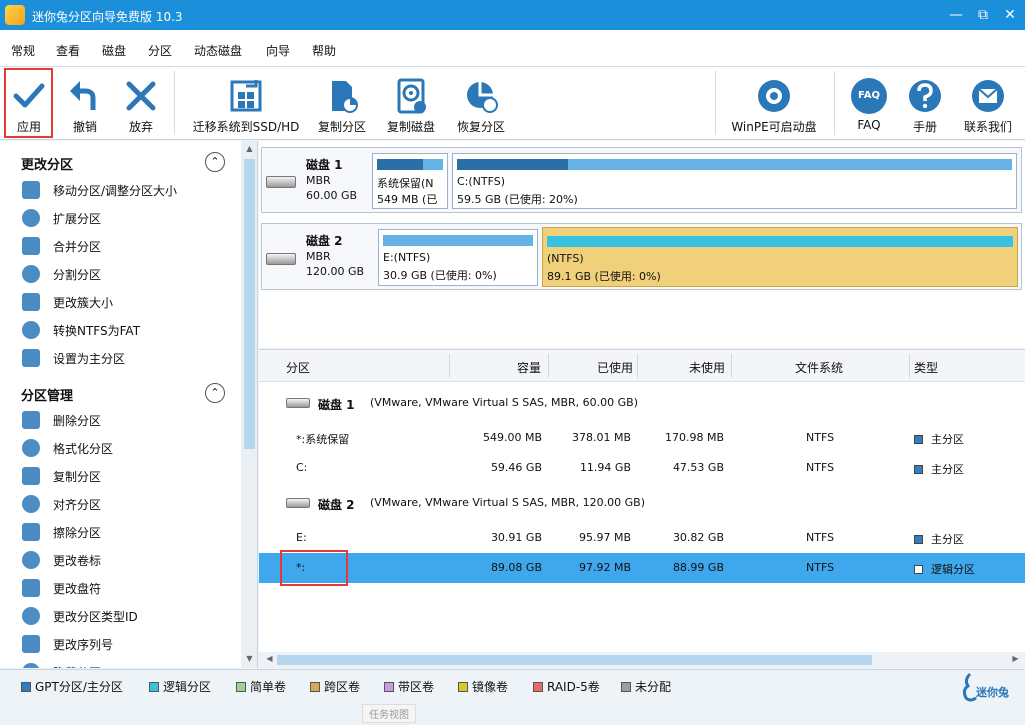 The height and width of the screenshot is (725, 1025). Describe the element at coordinates (31, 504) in the screenshot. I see `align-partition-icon` at that location.